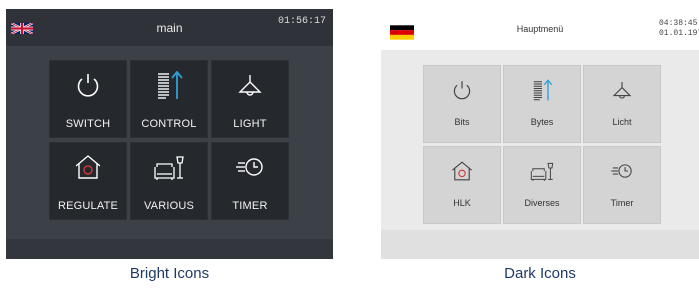 The image size is (699, 289). Describe the element at coordinates (622, 104) in the screenshot. I see `licht-tile: Licht` at that location.